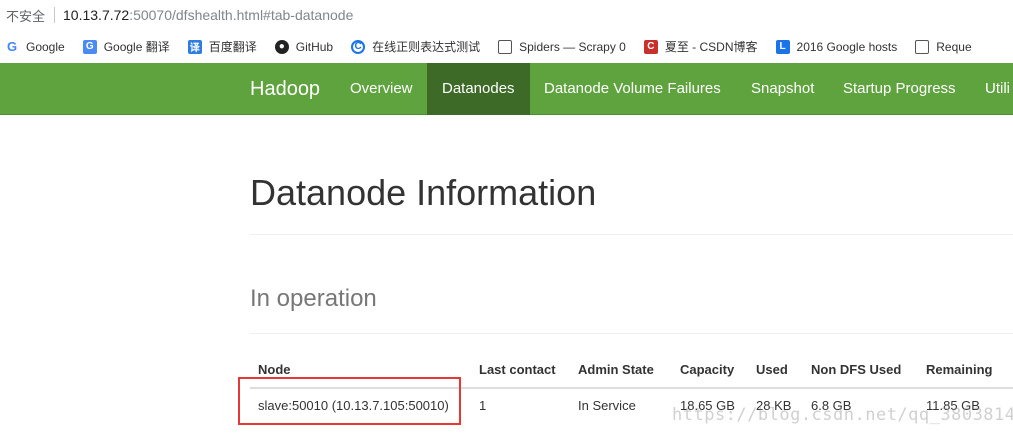 This screenshot has height=434, width=1013. Describe the element at coordinates (241, 15) in the screenshot. I see `url-path: :50070/dfshealth.html#tab-datanode` at that location.